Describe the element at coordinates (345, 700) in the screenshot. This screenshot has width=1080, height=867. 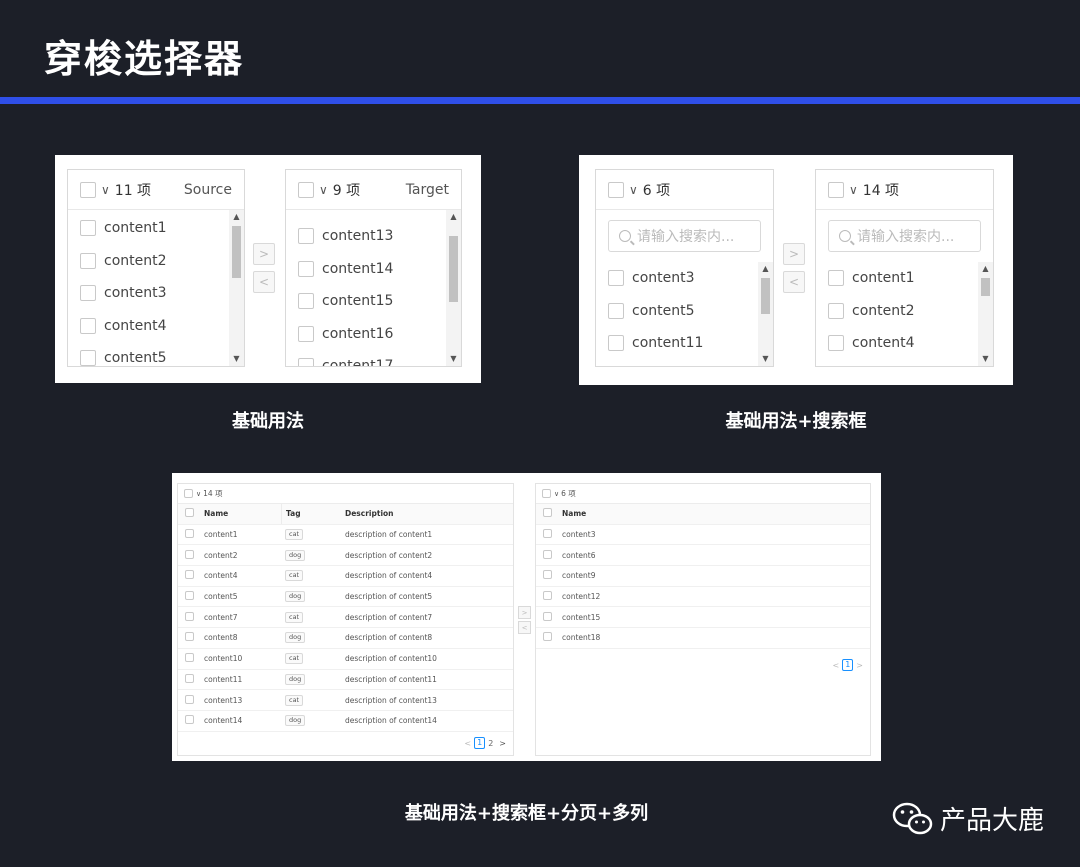
I see `table-row: content13 cat description of content13` at that location.